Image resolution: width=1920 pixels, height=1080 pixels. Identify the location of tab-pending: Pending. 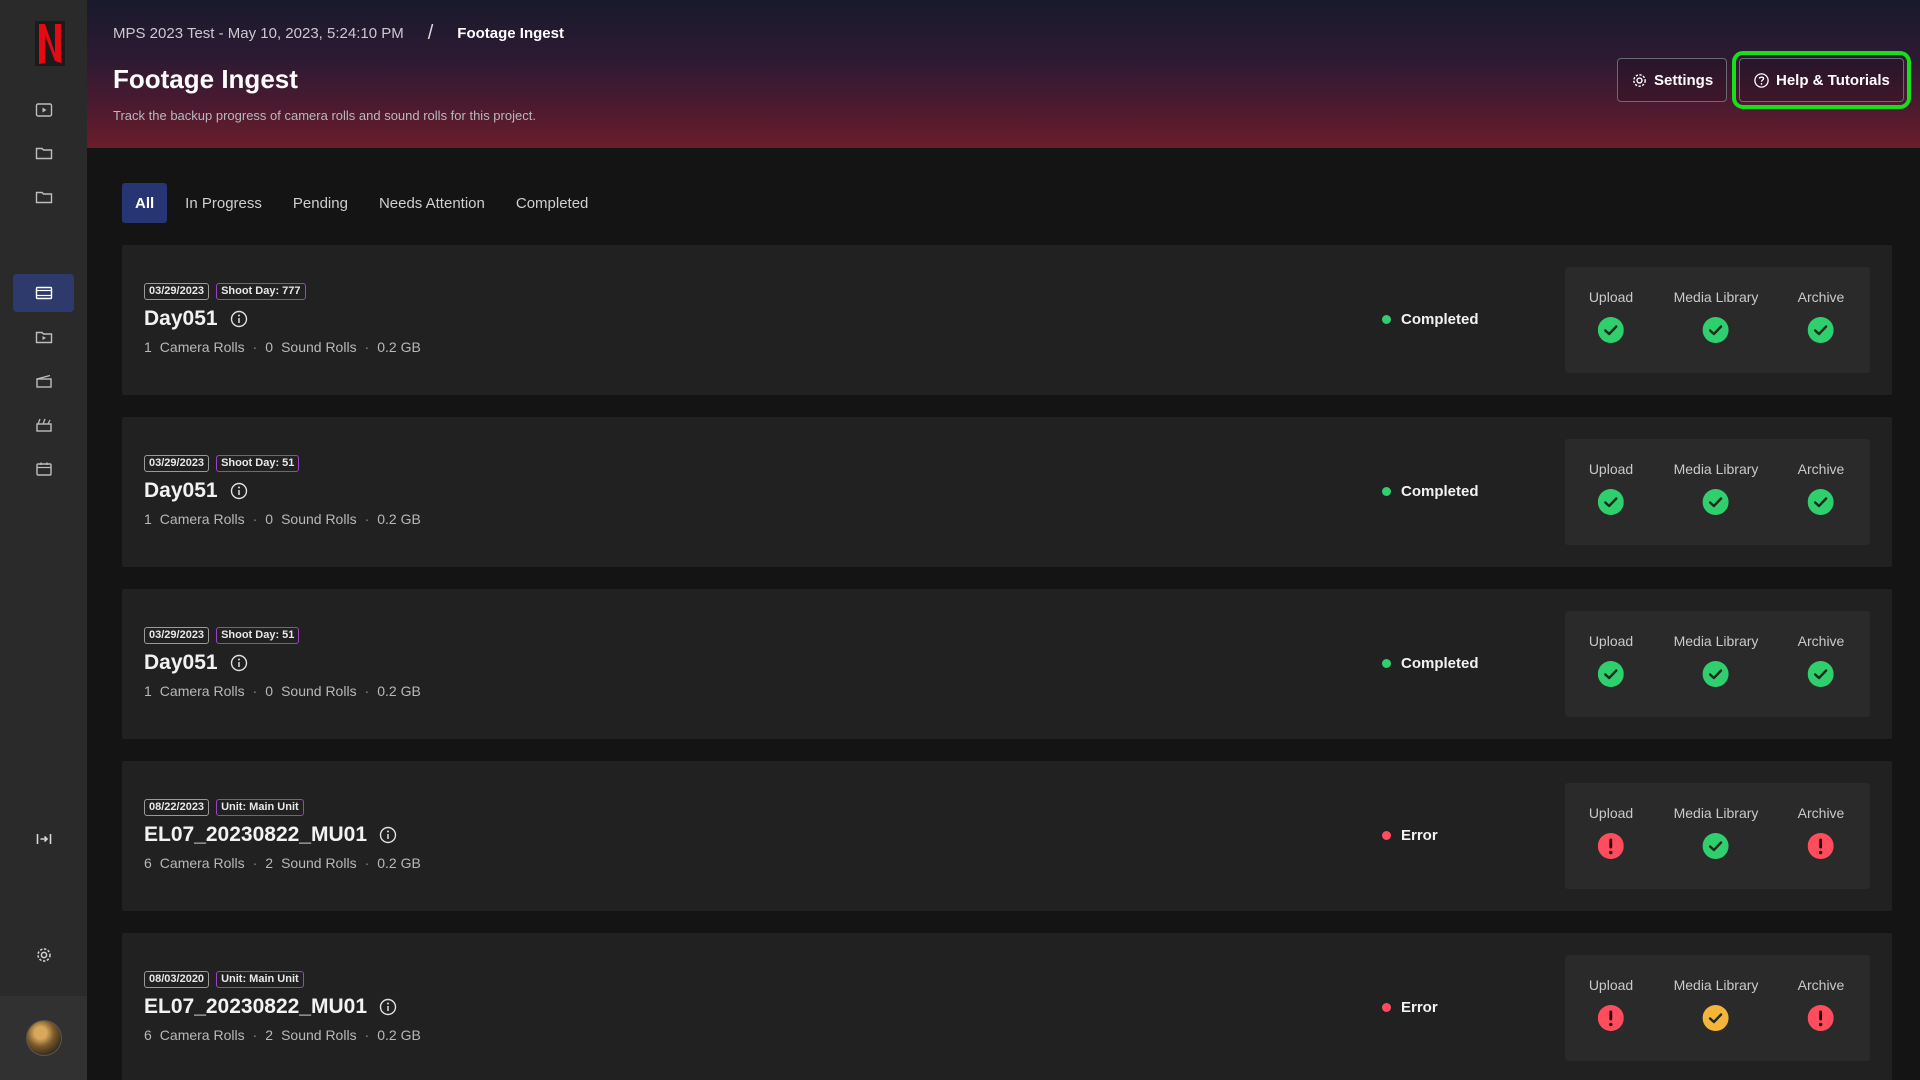
(320, 203).